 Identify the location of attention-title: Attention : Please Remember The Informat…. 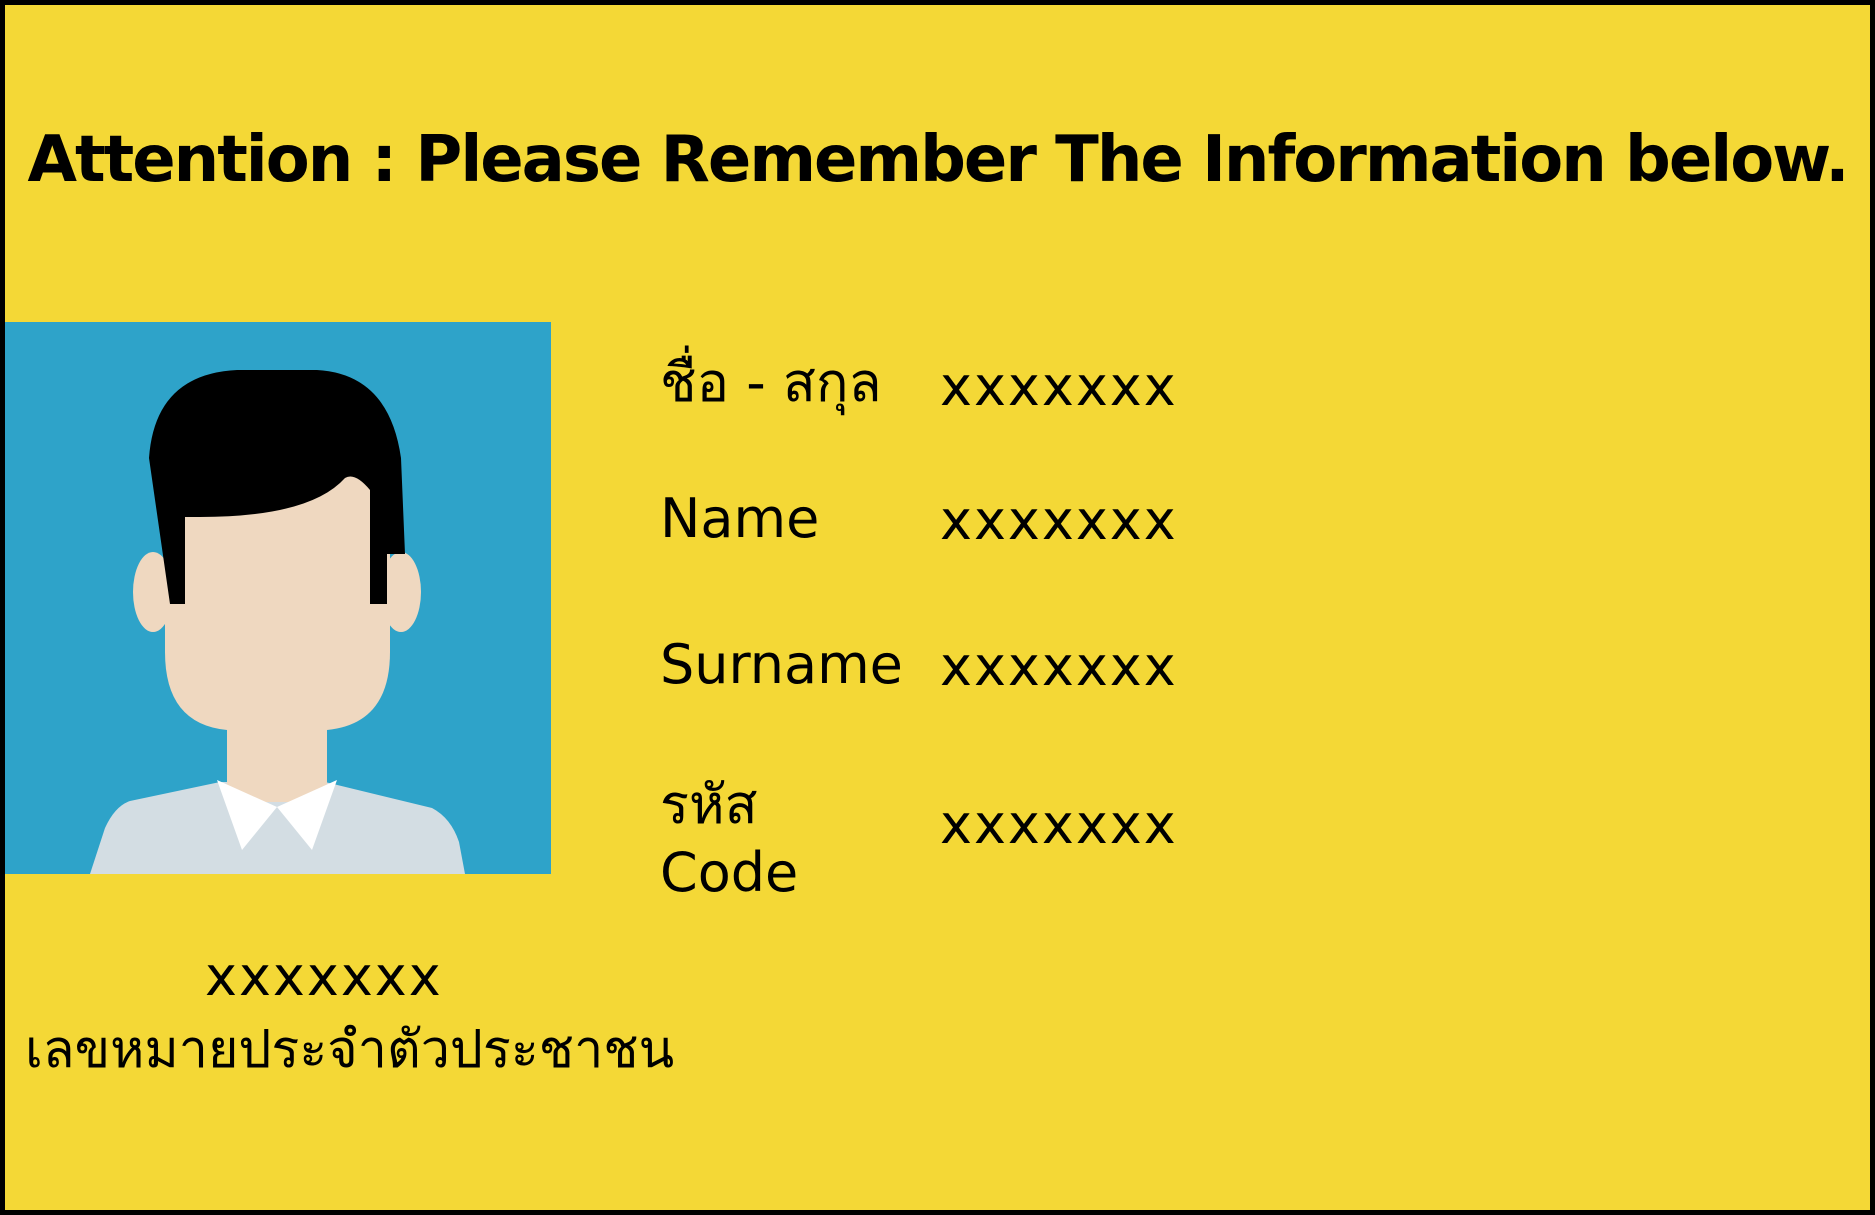
(938, 160).